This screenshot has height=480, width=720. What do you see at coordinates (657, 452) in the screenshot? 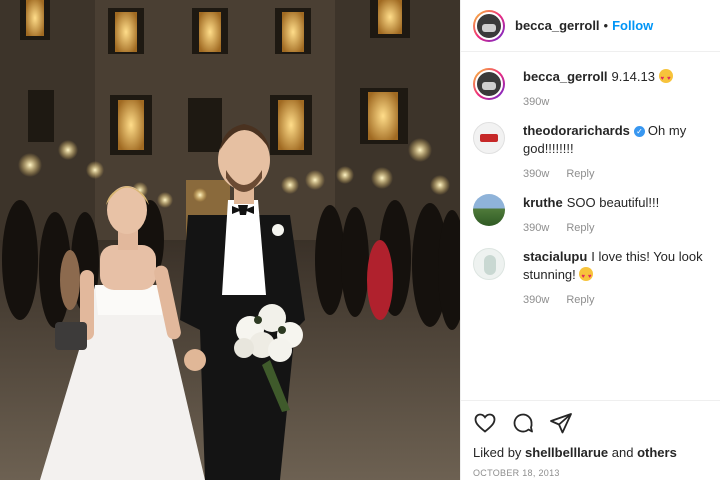
I see `likes-others-link: others` at bounding box center [657, 452].